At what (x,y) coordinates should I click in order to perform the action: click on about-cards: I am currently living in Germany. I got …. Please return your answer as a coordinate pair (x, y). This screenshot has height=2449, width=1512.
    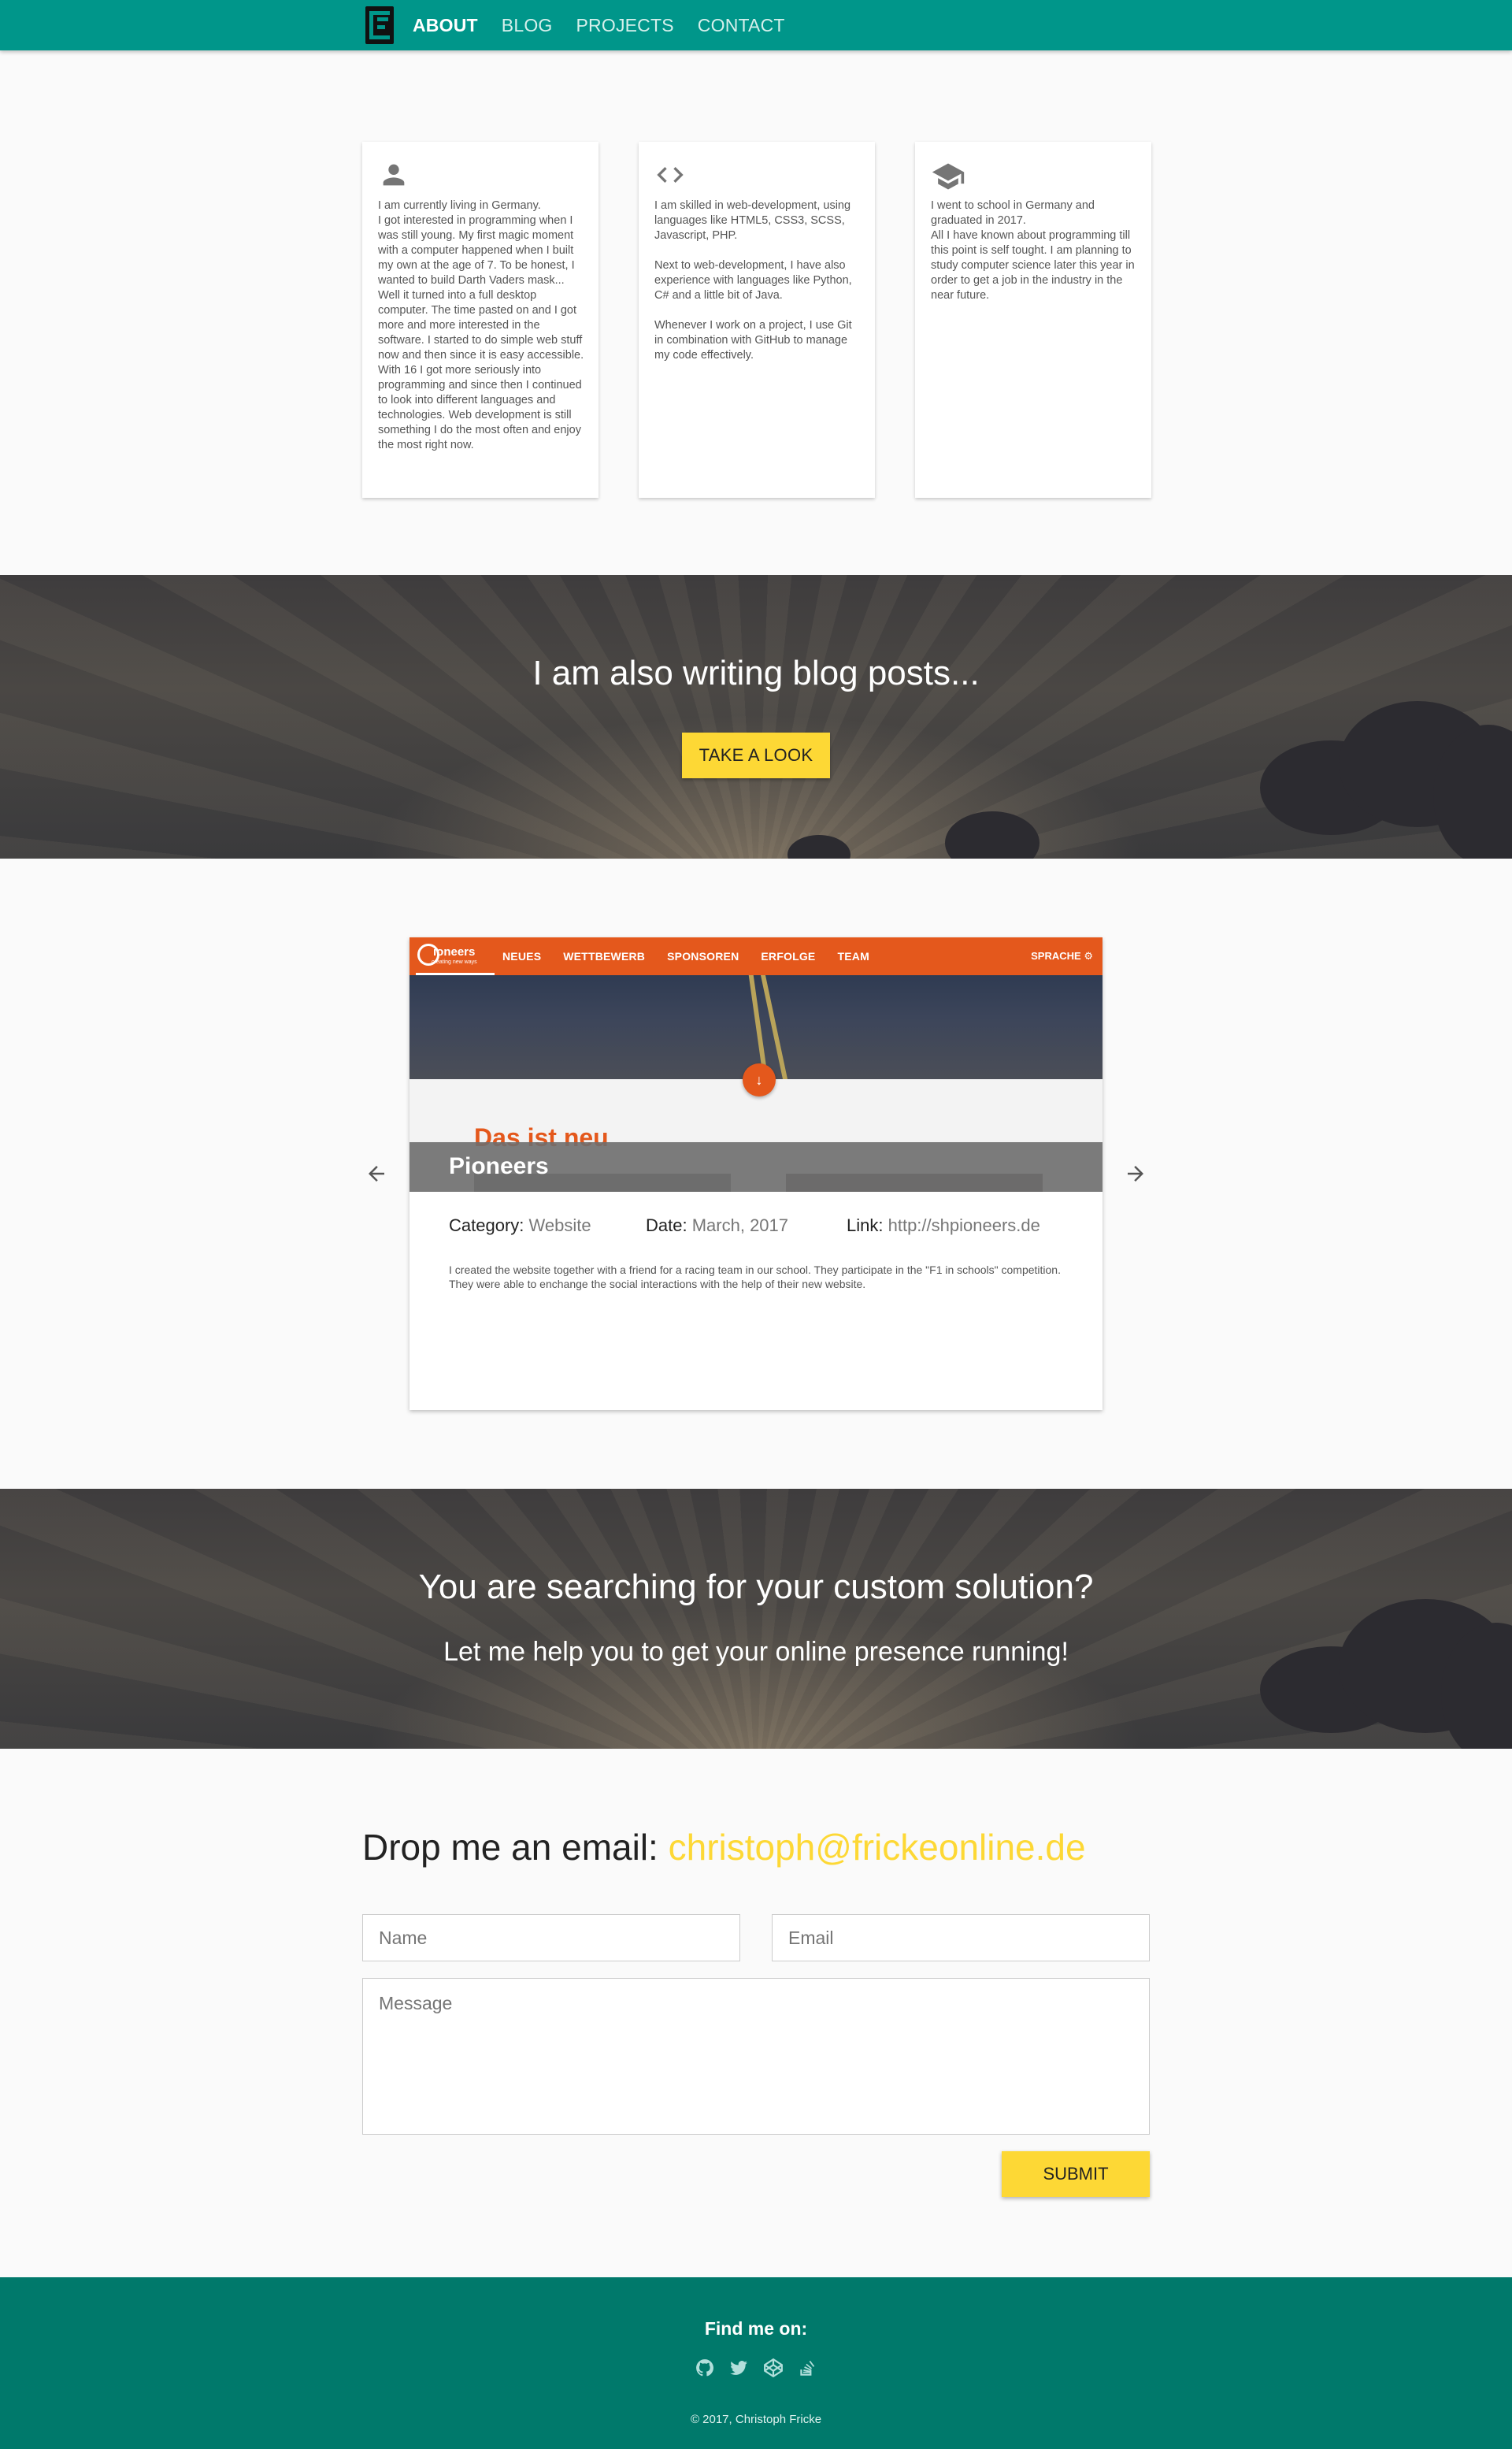
    Looking at the image, I should click on (756, 320).